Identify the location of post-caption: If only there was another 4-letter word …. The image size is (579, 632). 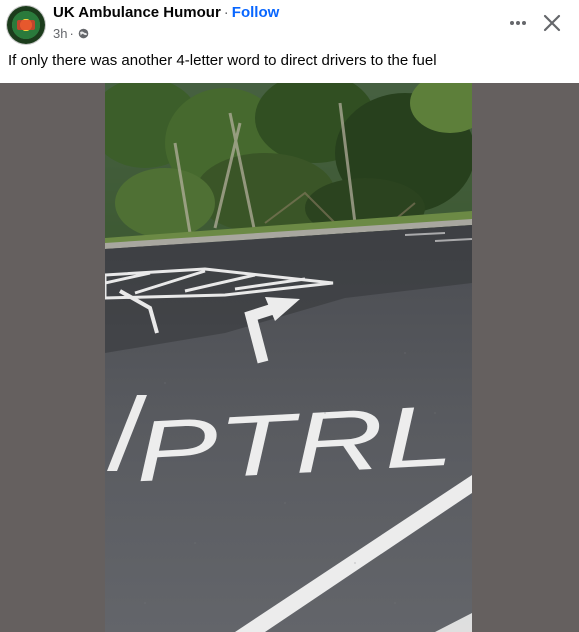
(222, 60).